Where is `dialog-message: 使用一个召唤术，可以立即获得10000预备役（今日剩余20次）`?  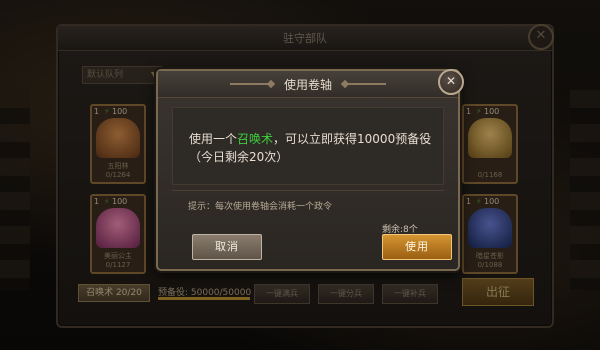
dialog-message: 使用一个召唤术，可以立即获得10000预备役（今日剩余20次） is located at coordinates (313, 148).